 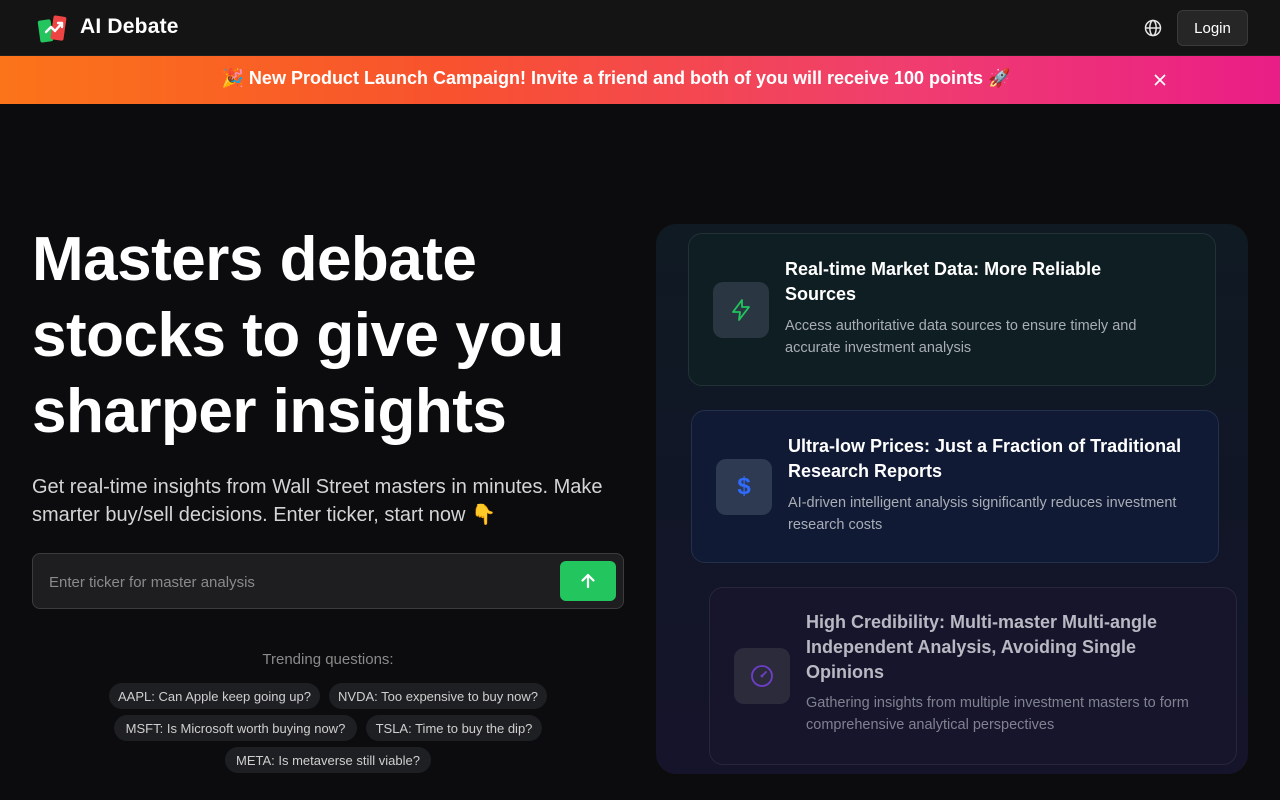 What do you see at coordinates (640, 28) in the screenshot?
I see `top-nav-bar: AI Debate Login` at bounding box center [640, 28].